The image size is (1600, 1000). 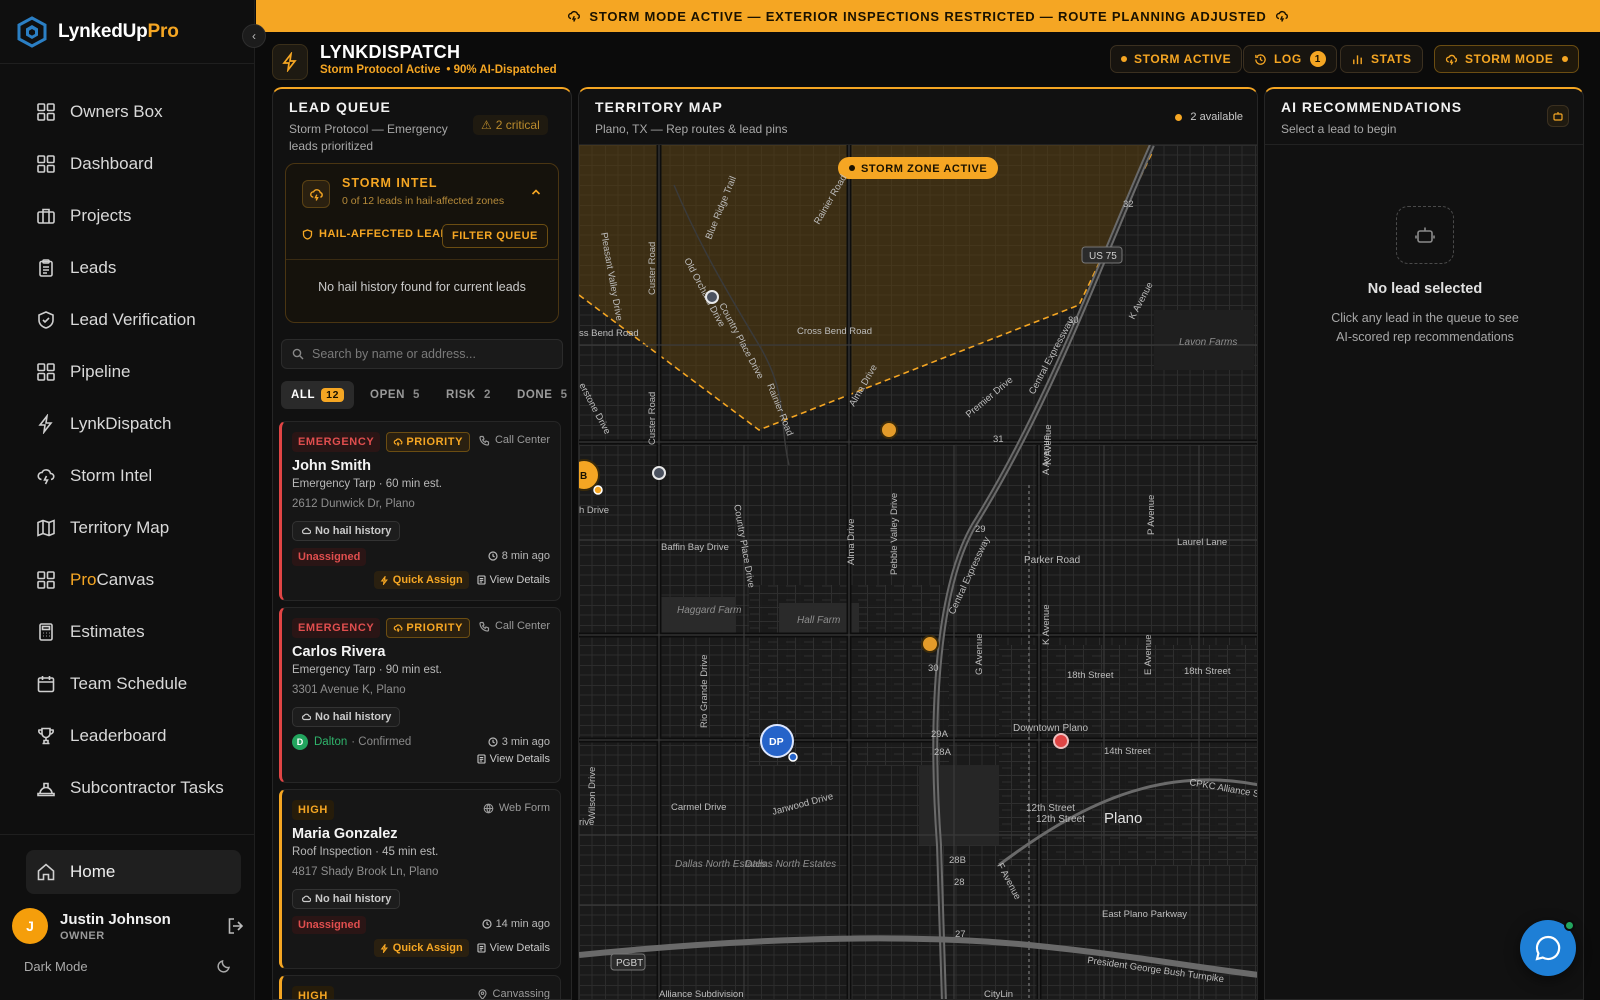 What do you see at coordinates (133, 872) in the screenshot?
I see `sidebar-item-home: Home` at bounding box center [133, 872].